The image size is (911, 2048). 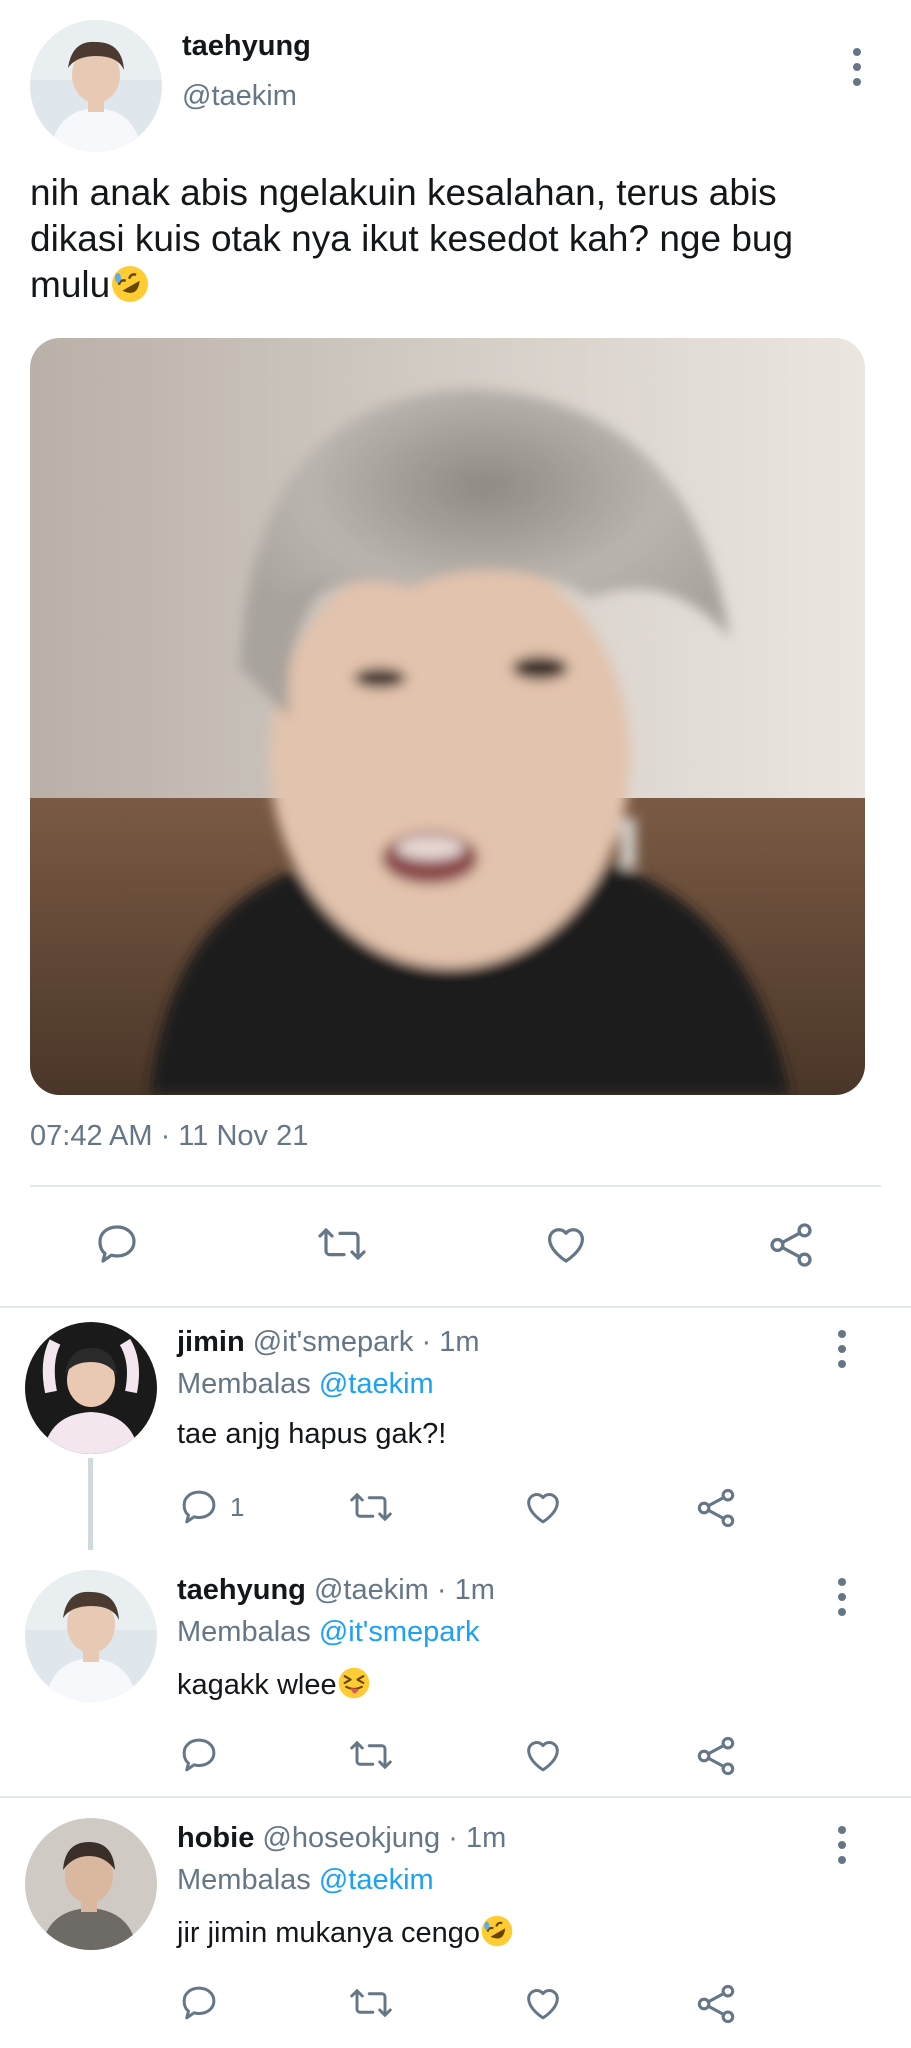 What do you see at coordinates (353, 1683) in the screenshot?
I see `squinting-face-with-tongue-emoji` at bounding box center [353, 1683].